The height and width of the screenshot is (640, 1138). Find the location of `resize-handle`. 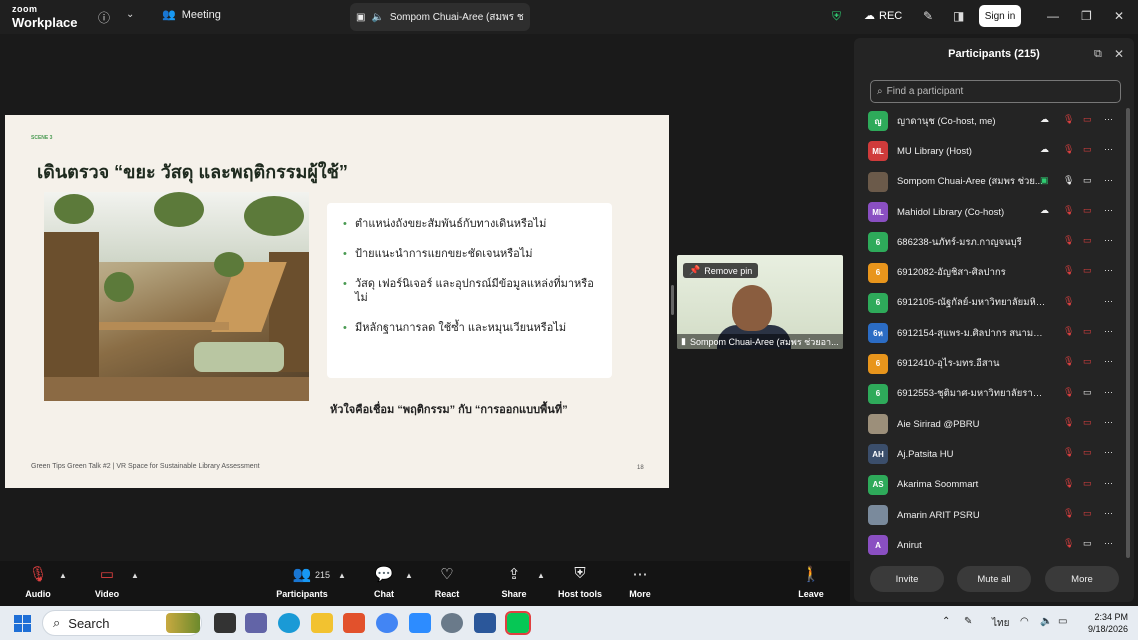

resize-handle is located at coordinates (672, 300).